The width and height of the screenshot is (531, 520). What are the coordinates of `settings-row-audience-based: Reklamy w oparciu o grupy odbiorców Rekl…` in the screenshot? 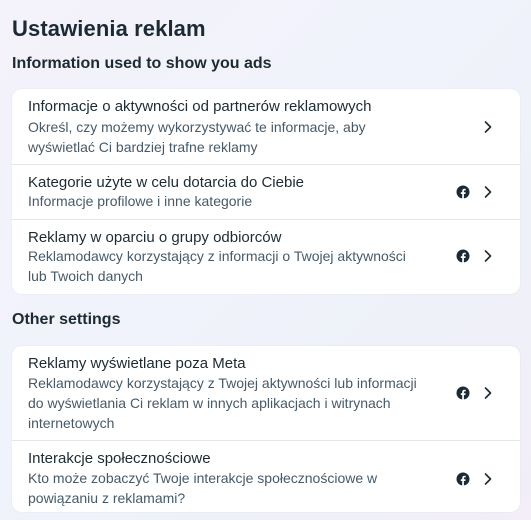 It's located at (266, 257).